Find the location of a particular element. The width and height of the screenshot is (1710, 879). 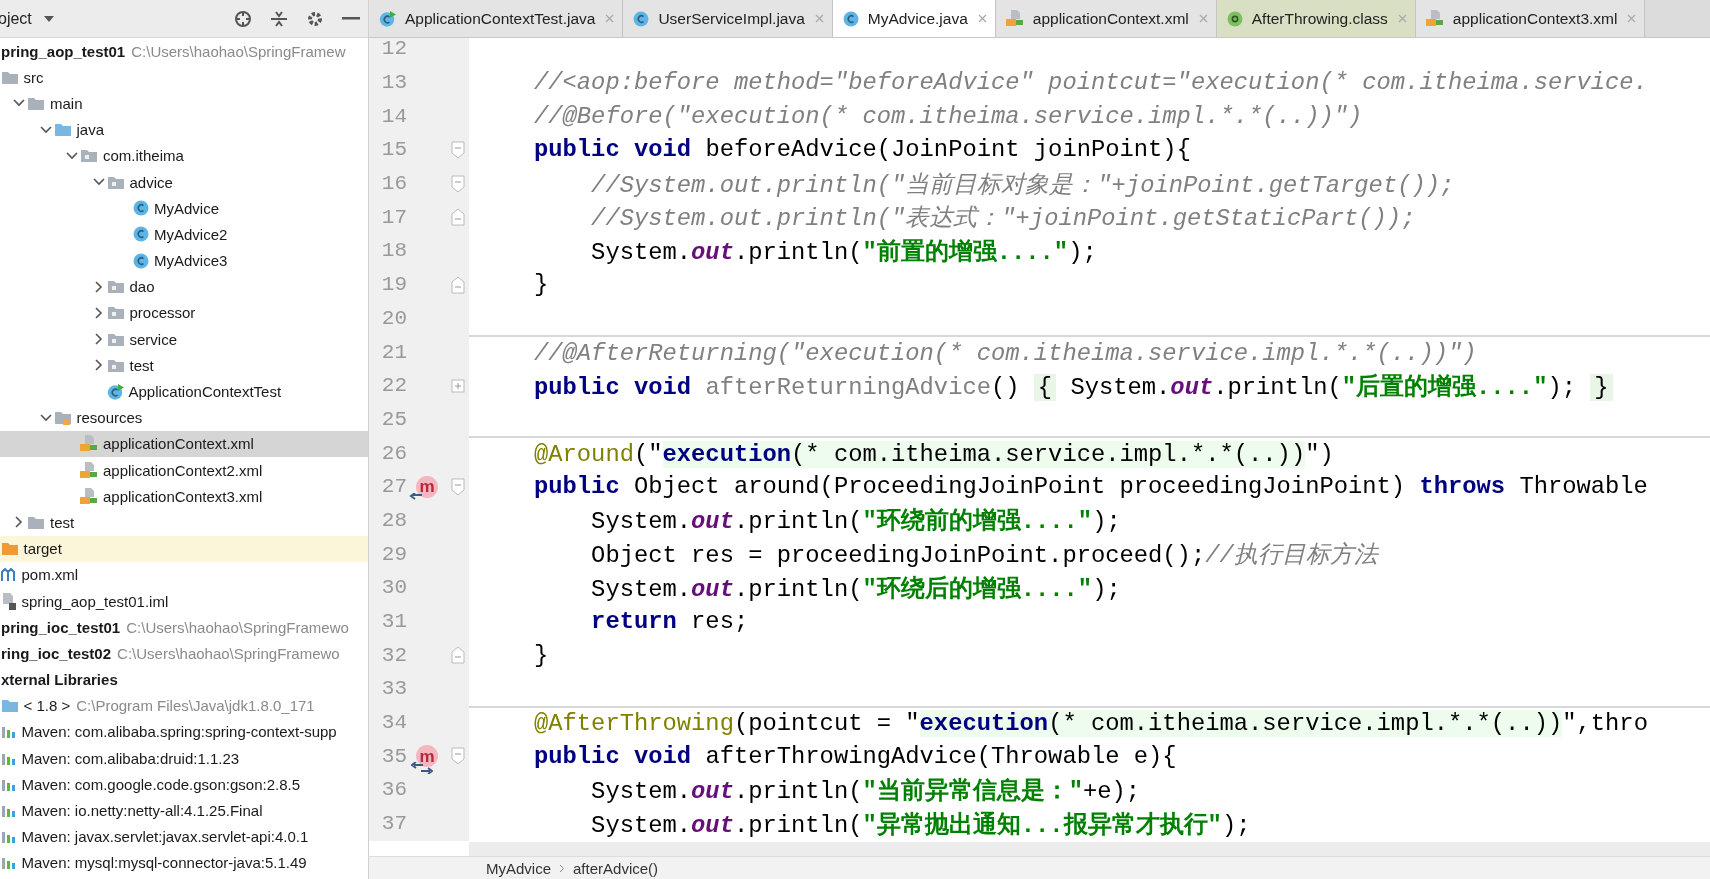

code-line: } is located at coordinates (541, 285).